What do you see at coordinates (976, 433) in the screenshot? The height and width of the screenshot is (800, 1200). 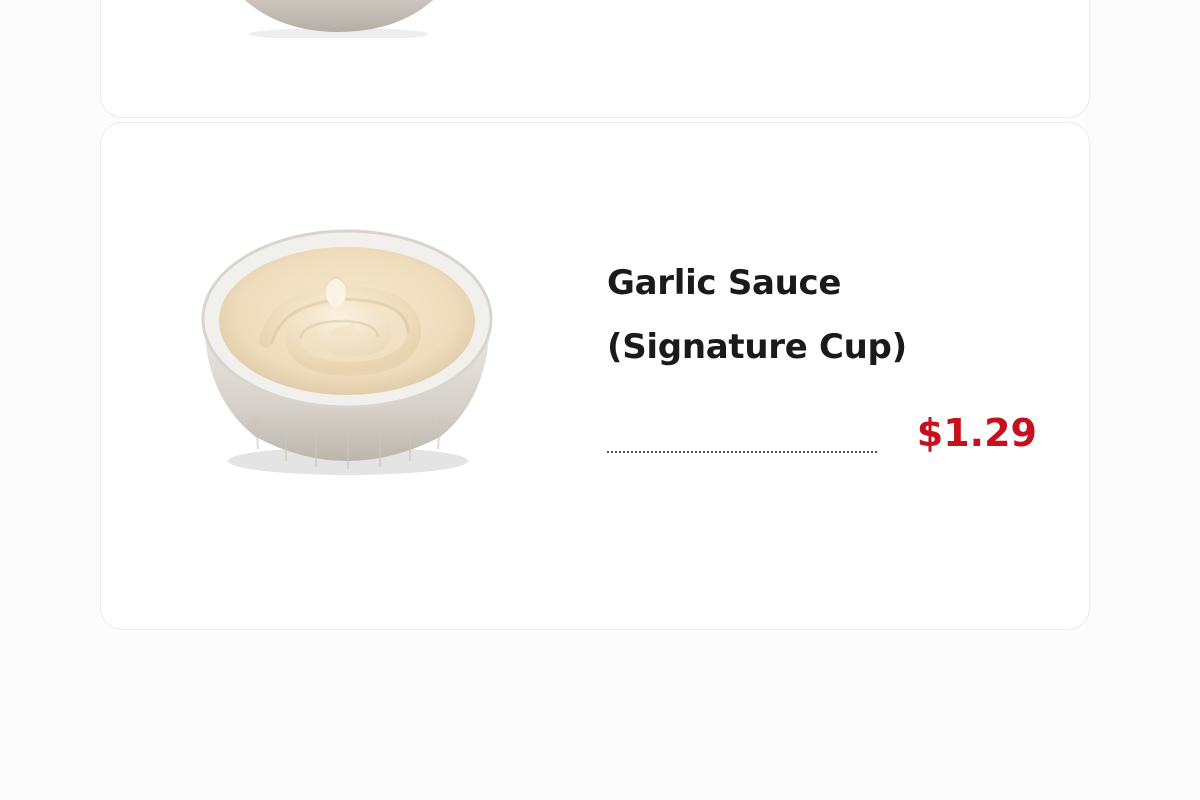 I see `item-price: $1.29` at bounding box center [976, 433].